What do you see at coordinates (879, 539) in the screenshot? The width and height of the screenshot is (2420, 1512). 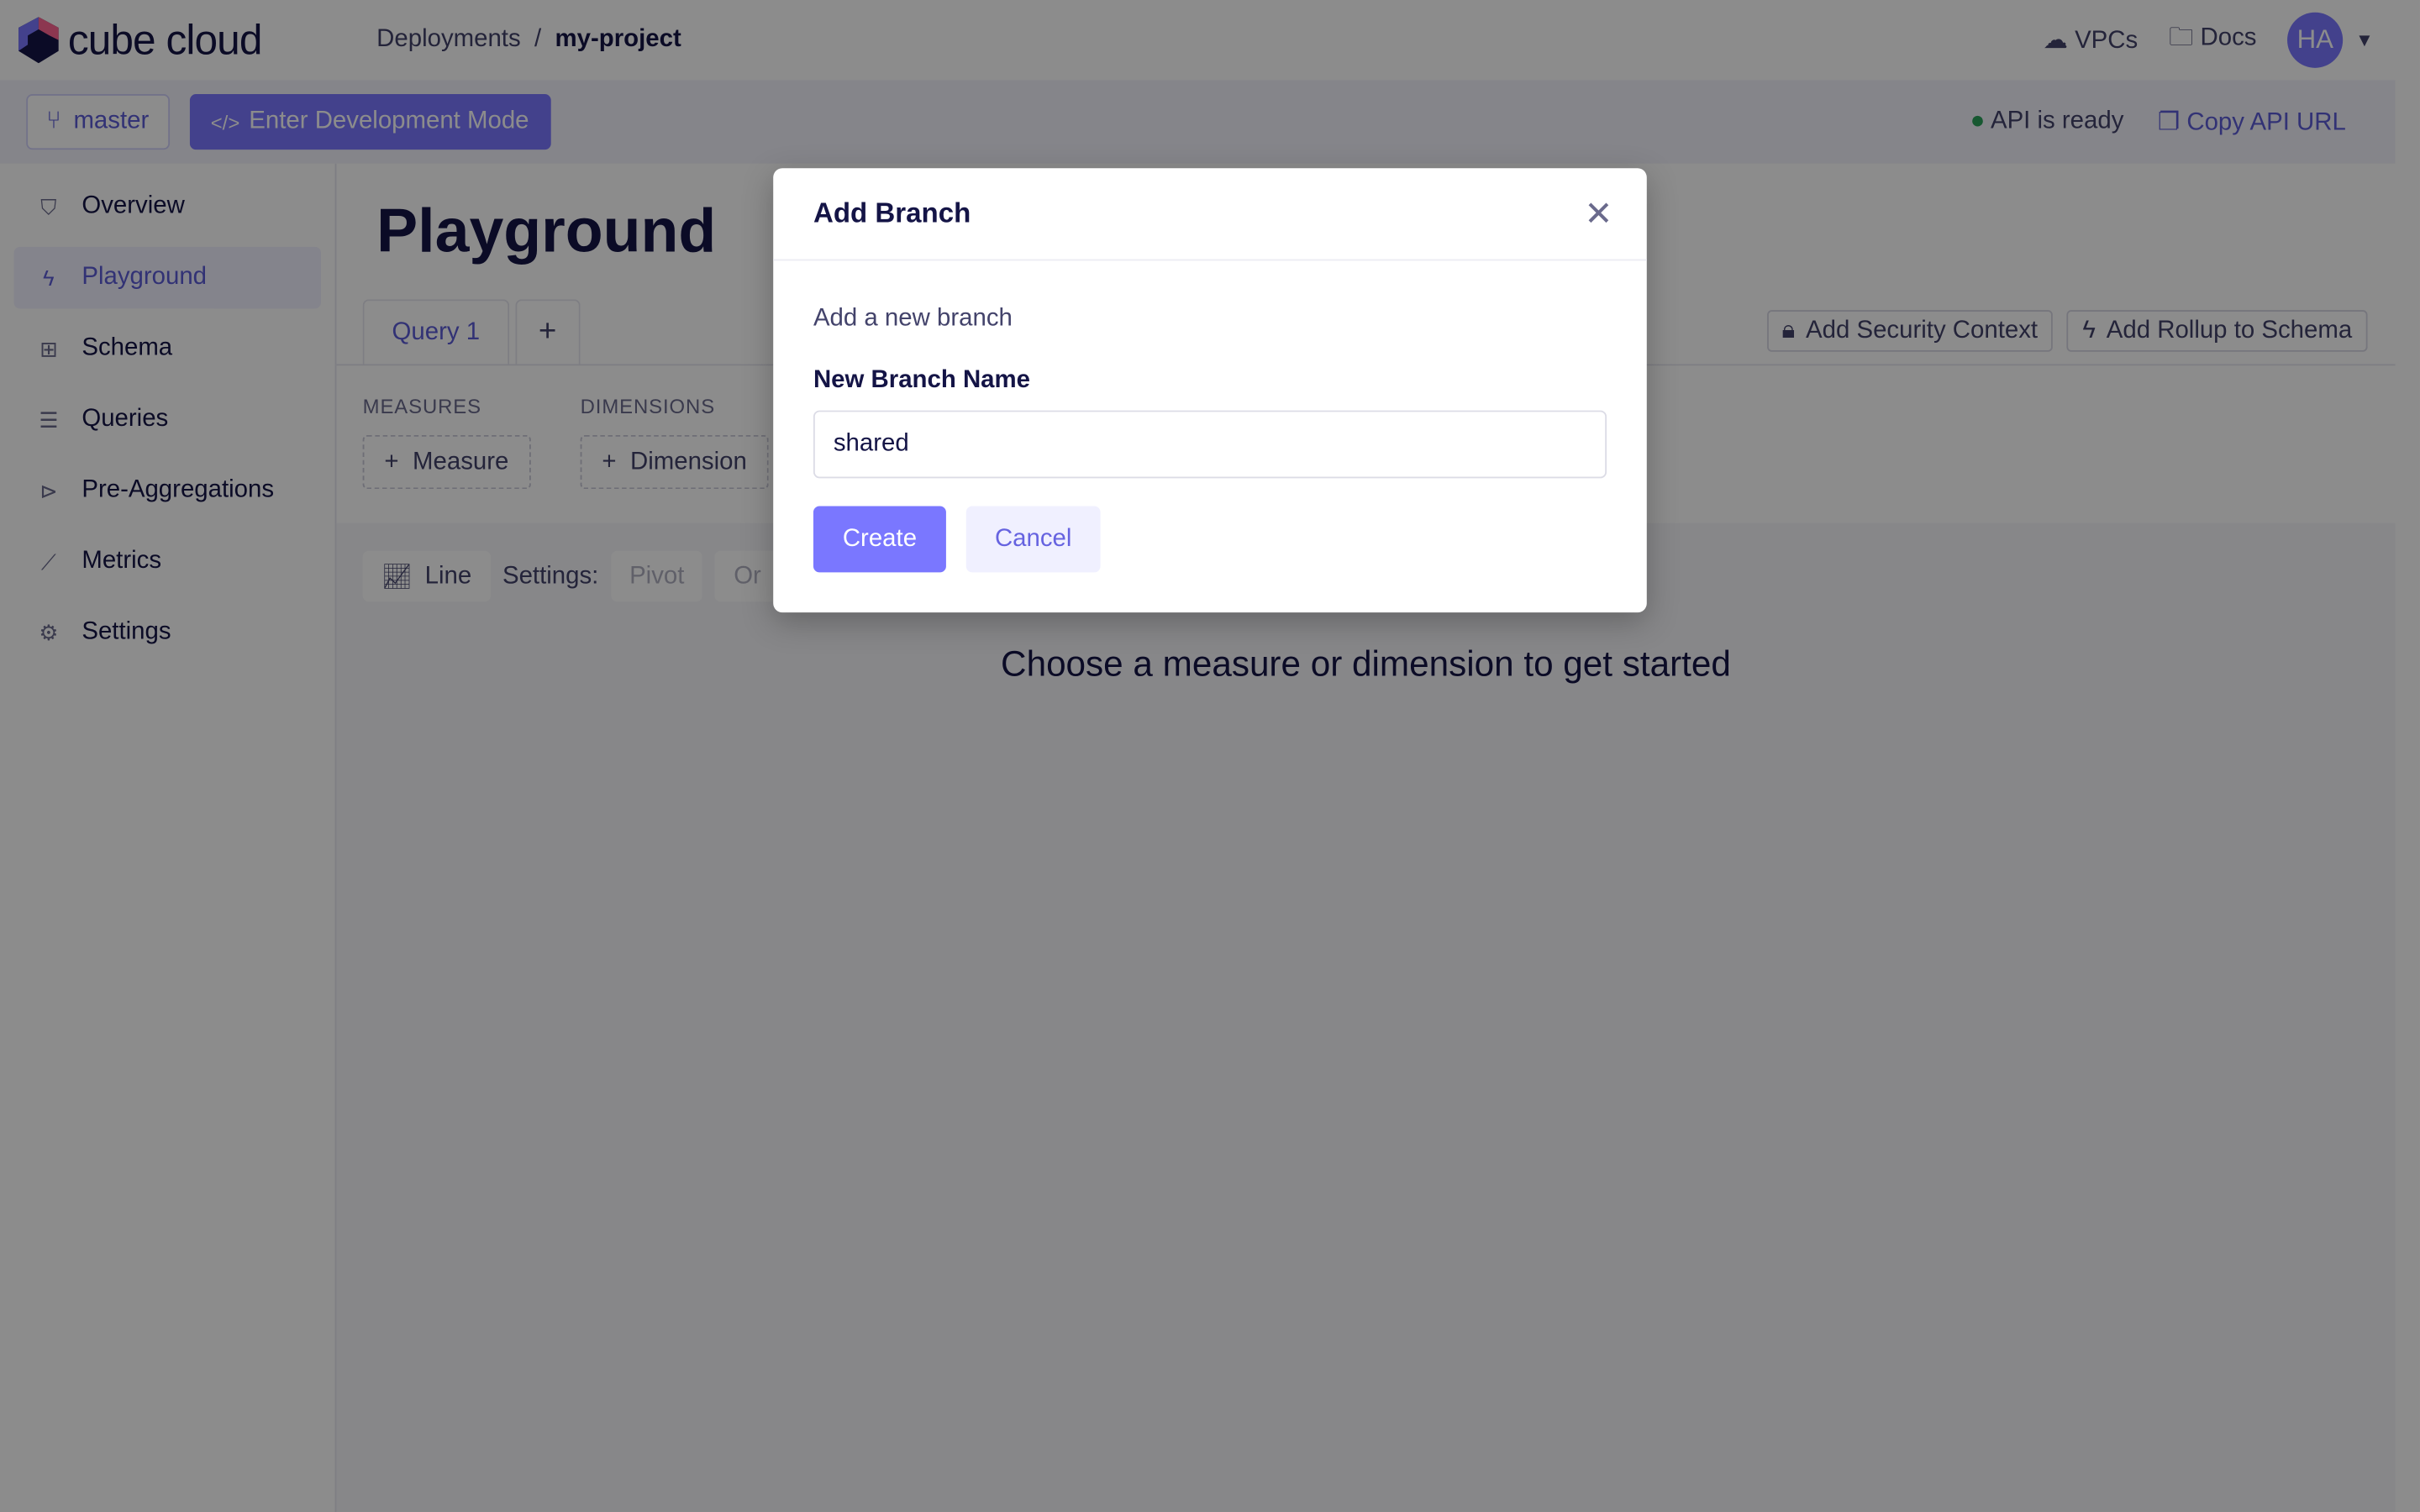 I see `create-button: Create` at bounding box center [879, 539].